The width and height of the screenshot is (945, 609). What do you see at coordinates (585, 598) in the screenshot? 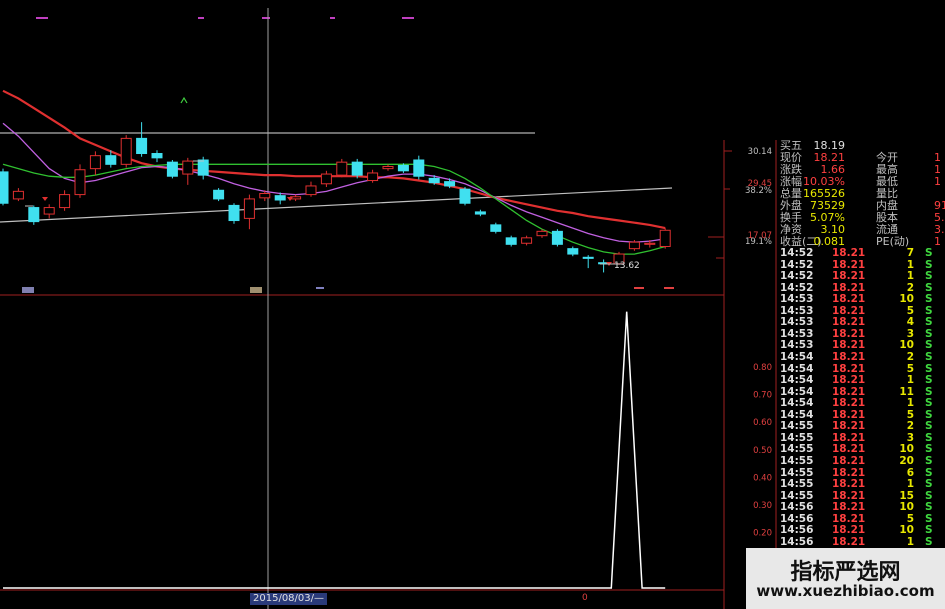
I see `indicator-zero-label: 0` at bounding box center [585, 598].